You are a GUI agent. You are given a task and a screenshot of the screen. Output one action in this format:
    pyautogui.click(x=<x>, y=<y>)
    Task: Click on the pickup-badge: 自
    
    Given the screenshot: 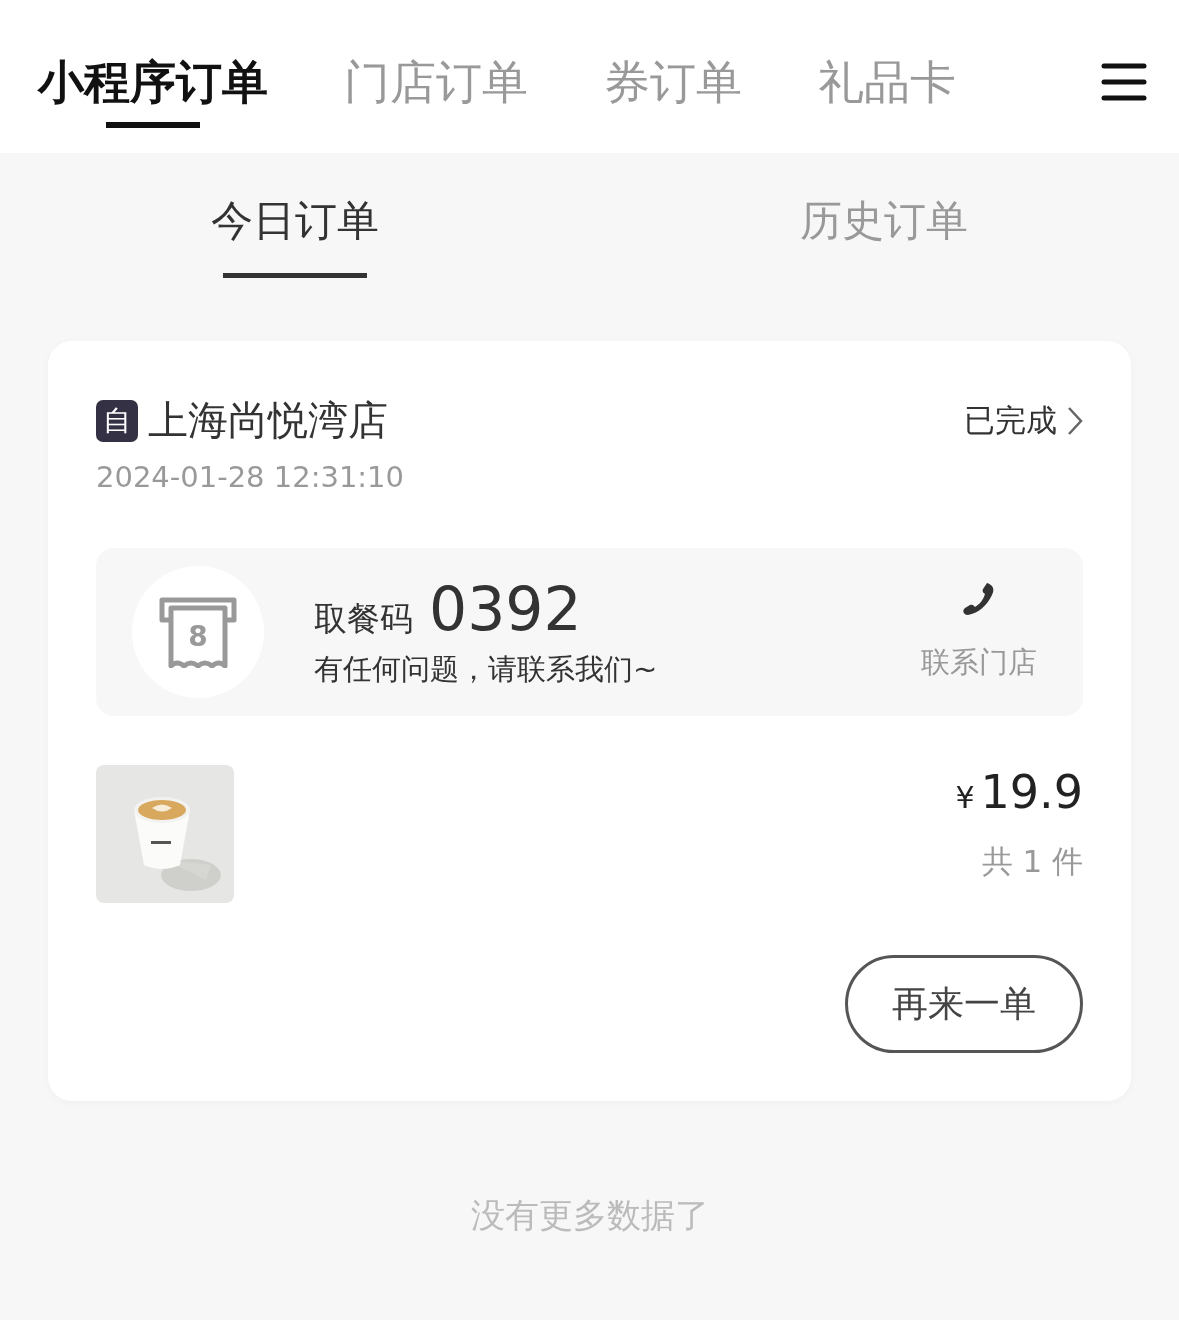 What is the action you would take?
    pyautogui.click(x=117, y=420)
    